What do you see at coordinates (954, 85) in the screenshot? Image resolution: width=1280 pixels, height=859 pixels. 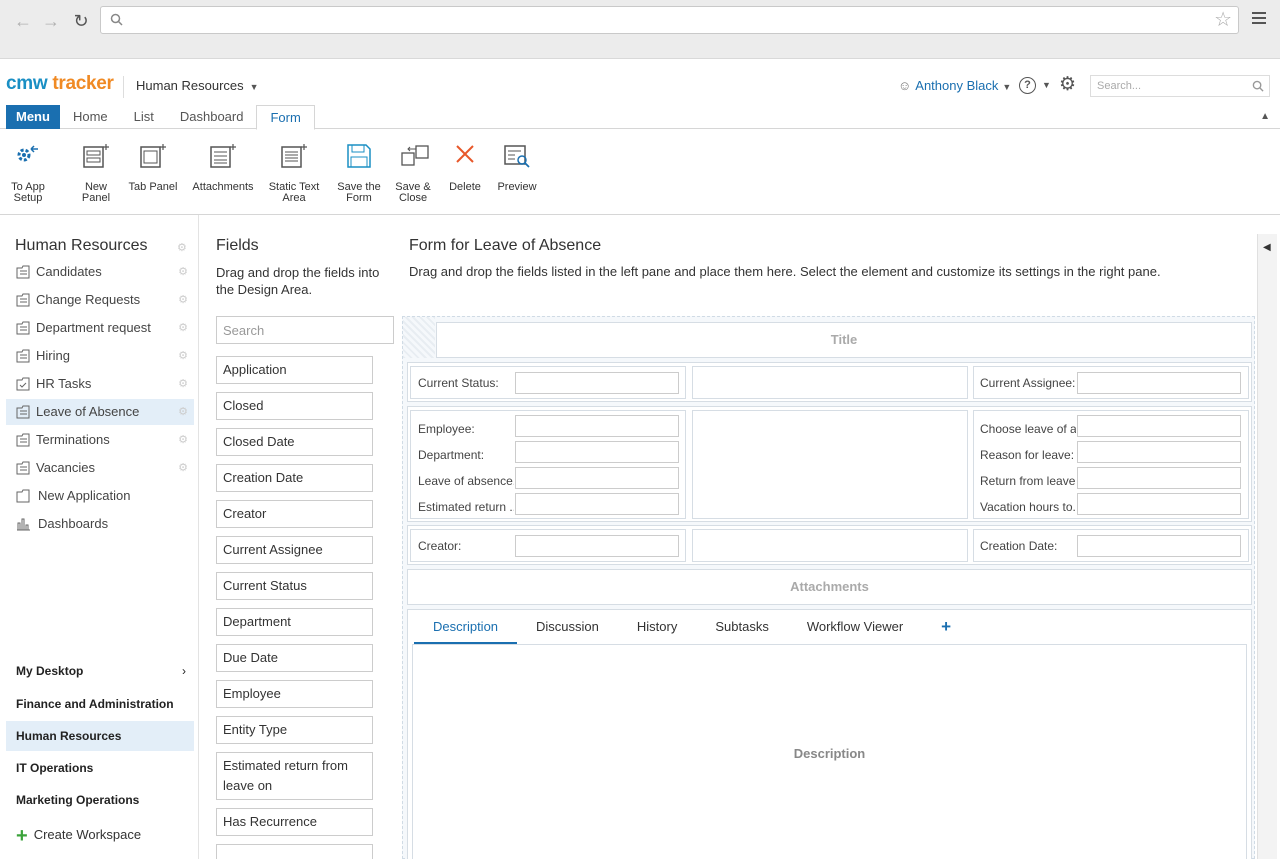 I see `user-menu: ☺ Anthony Black ▼` at bounding box center [954, 85].